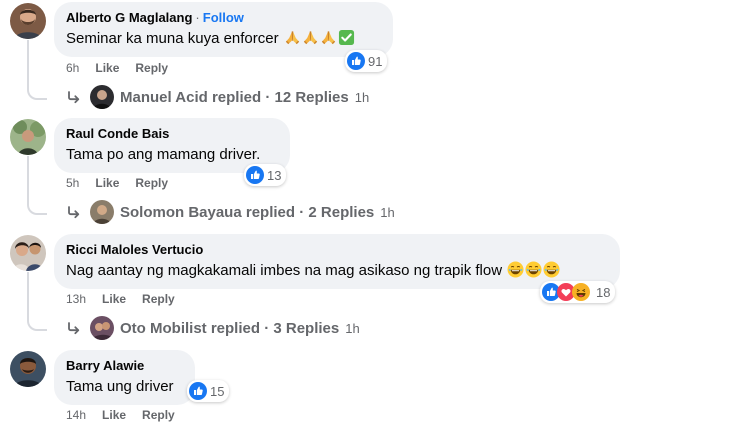 Image resolution: width=750 pixels, height=429 pixels. I want to click on reaction-count: 91, so click(375, 61).